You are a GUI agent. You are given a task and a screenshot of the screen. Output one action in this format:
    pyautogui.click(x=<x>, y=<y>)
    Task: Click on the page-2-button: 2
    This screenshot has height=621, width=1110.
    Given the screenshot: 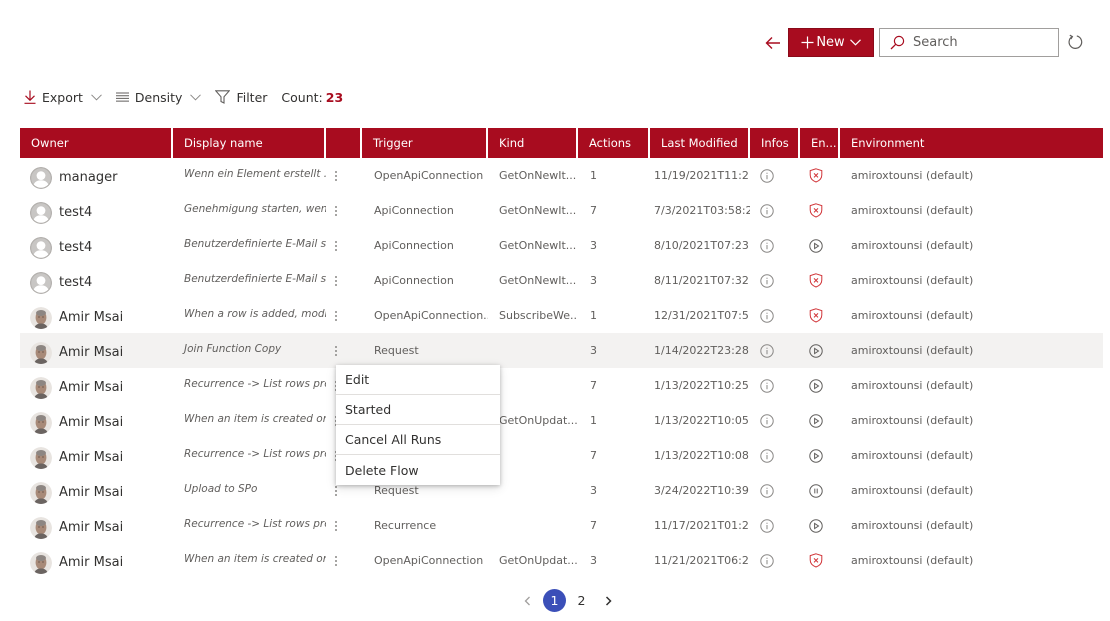 What is the action you would take?
    pyautogui.click(x=581, y=600)
    